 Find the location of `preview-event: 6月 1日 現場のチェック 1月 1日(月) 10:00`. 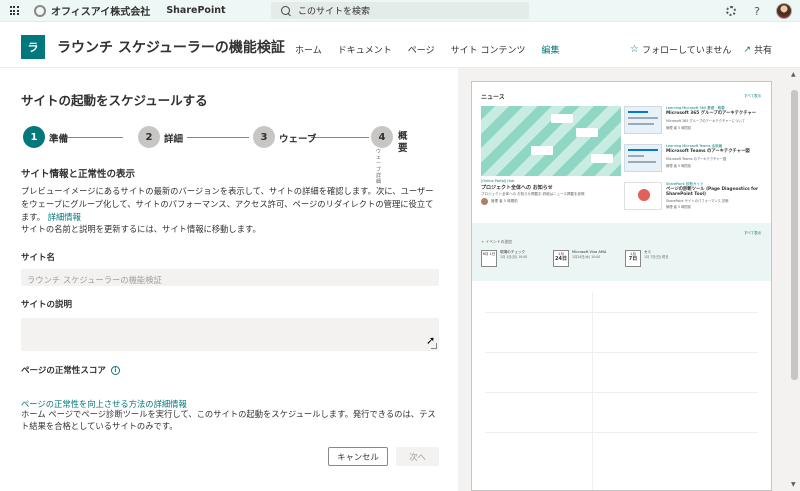

preview-event: 6月 1日 現場のチェック 1月 1日(月) 10:00 is located at coordinates (504, 258).